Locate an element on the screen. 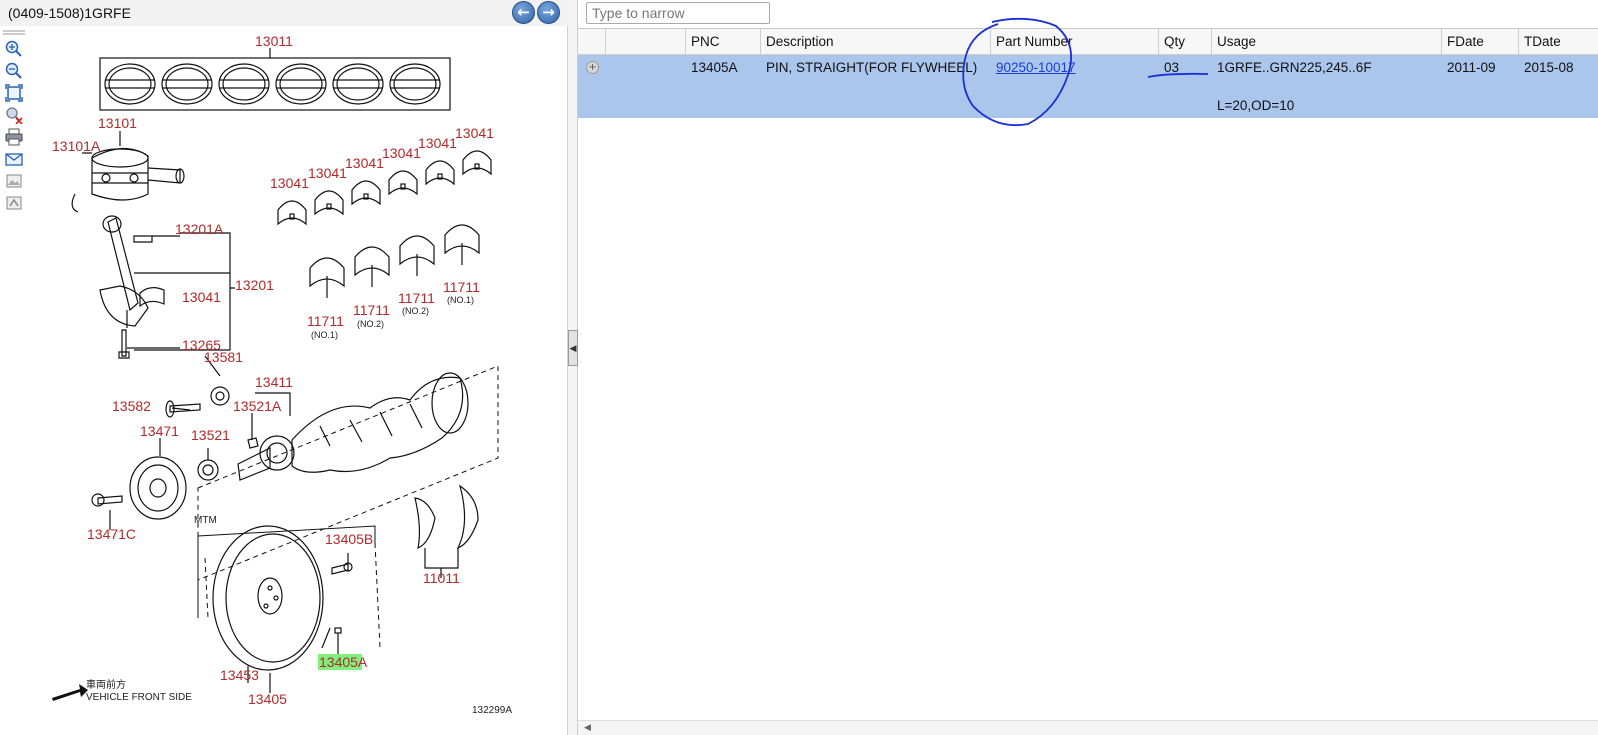  callout-13101A: 13101A is located at coordinates (76, 146).